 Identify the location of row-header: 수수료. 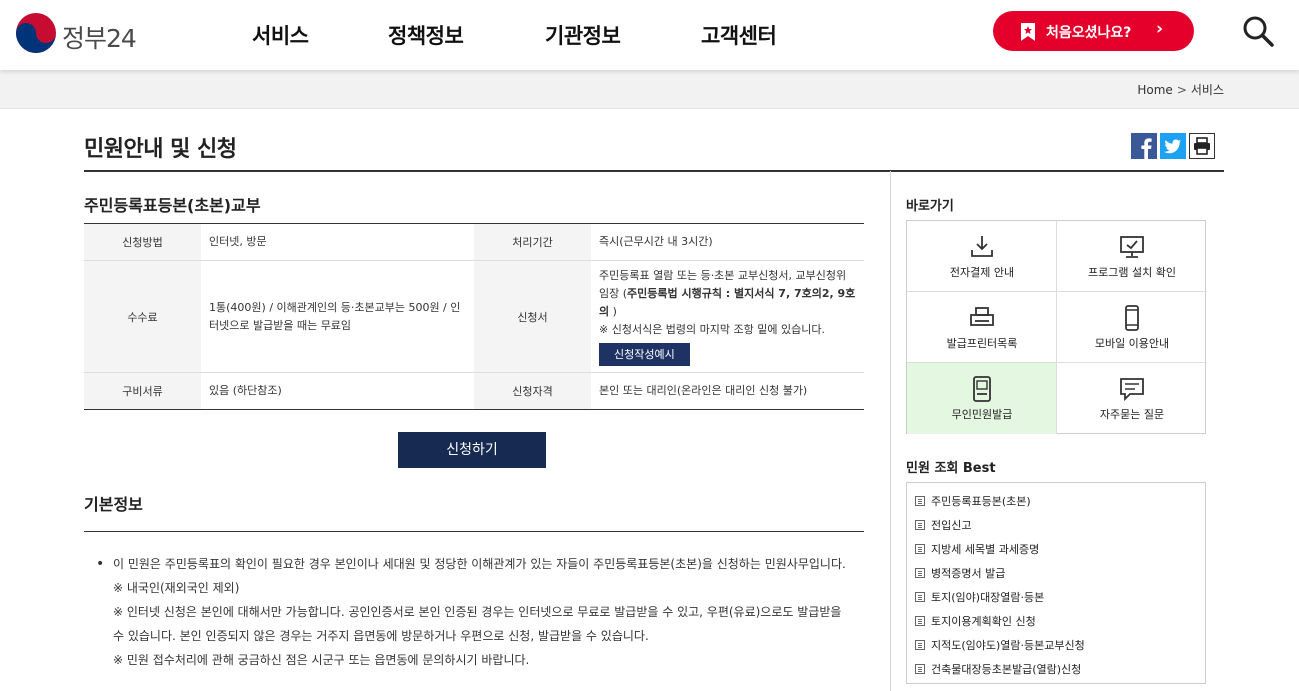
(142, 316).